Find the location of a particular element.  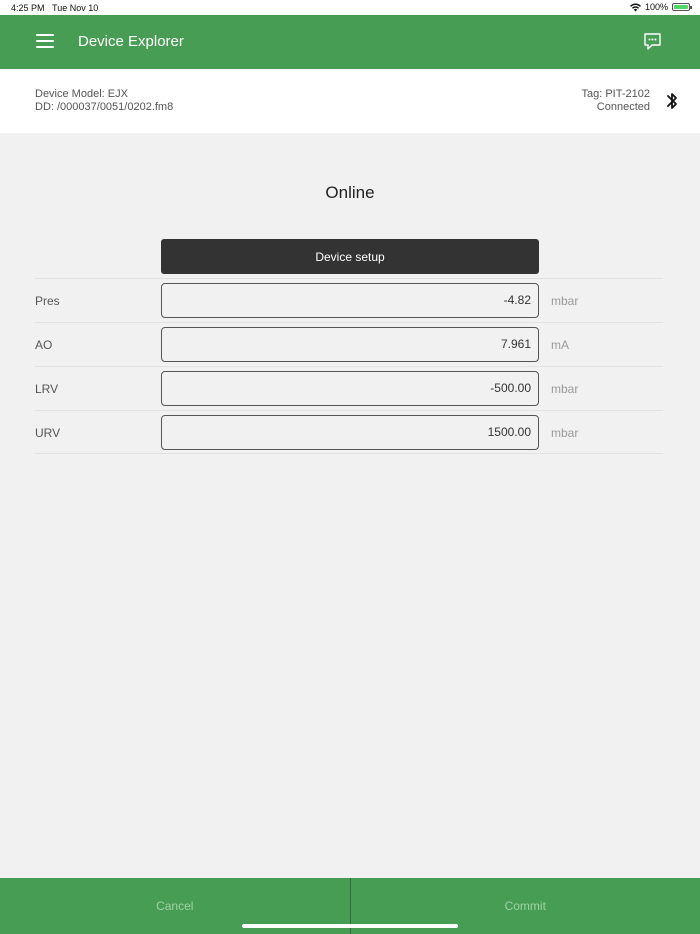

param-row-urv: URV 1500.00 mbar is located at coordinates (349, 432).